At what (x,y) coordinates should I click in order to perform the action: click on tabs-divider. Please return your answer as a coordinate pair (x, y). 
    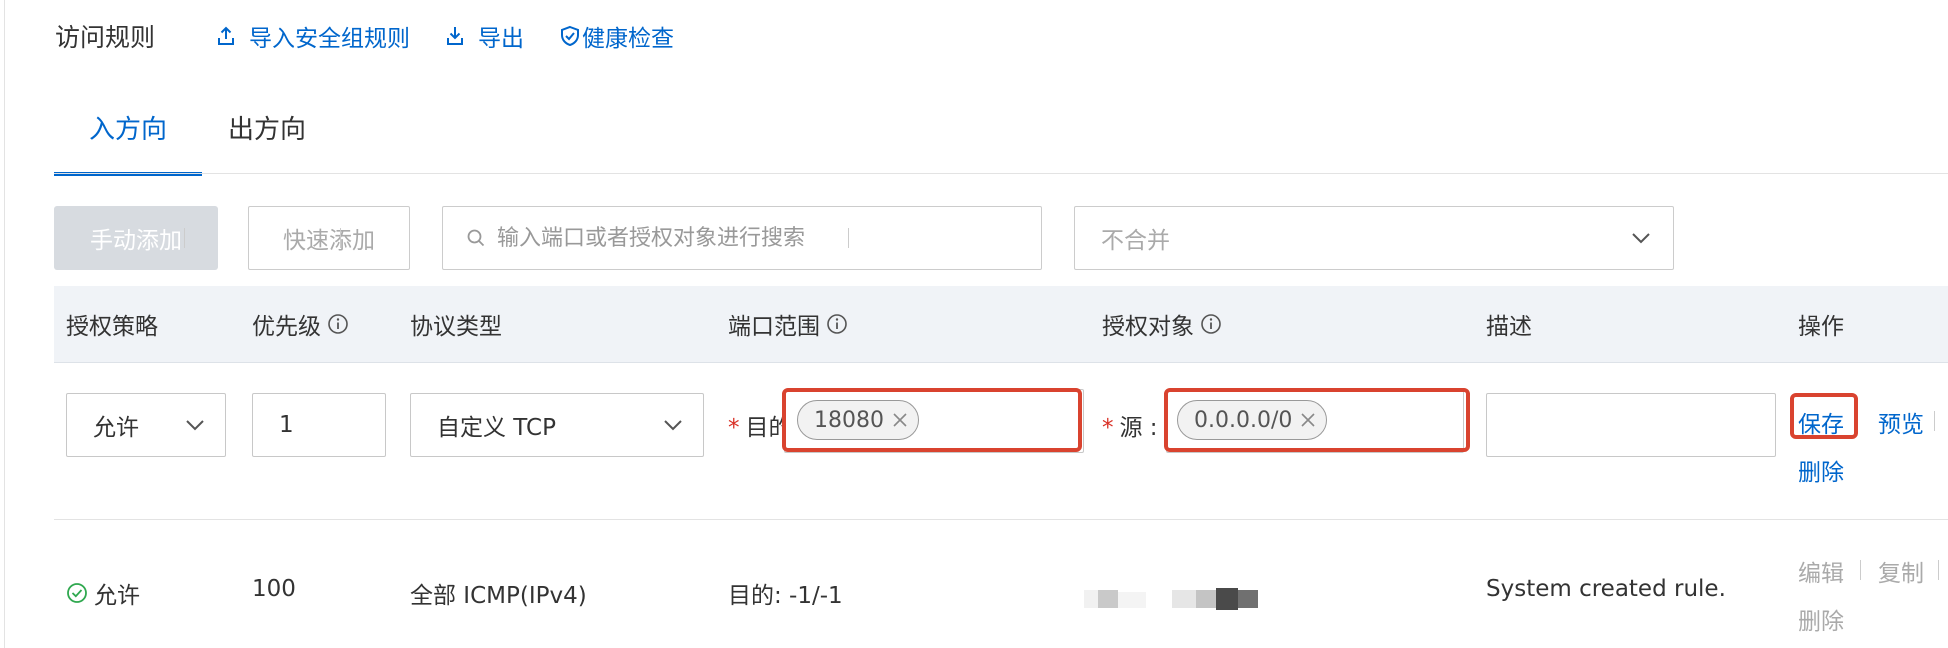
    Looking at the image, I should click on (1001, 173).